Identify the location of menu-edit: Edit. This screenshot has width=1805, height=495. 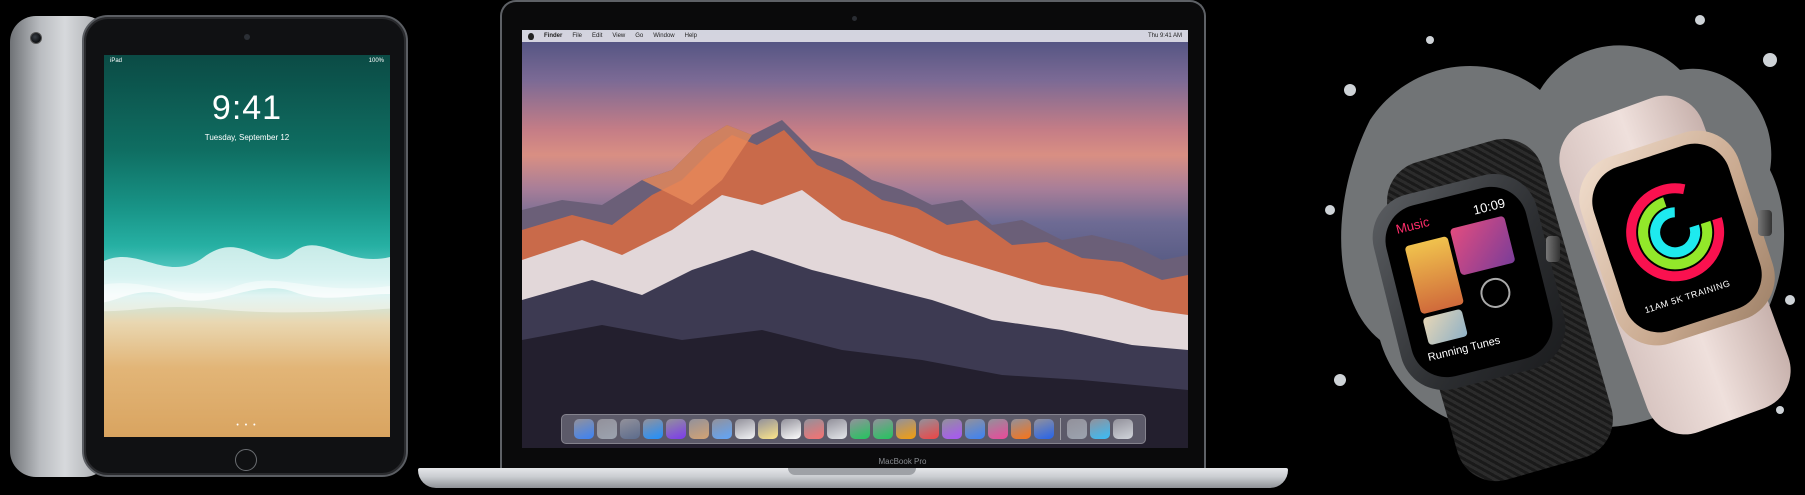
(597, 36).